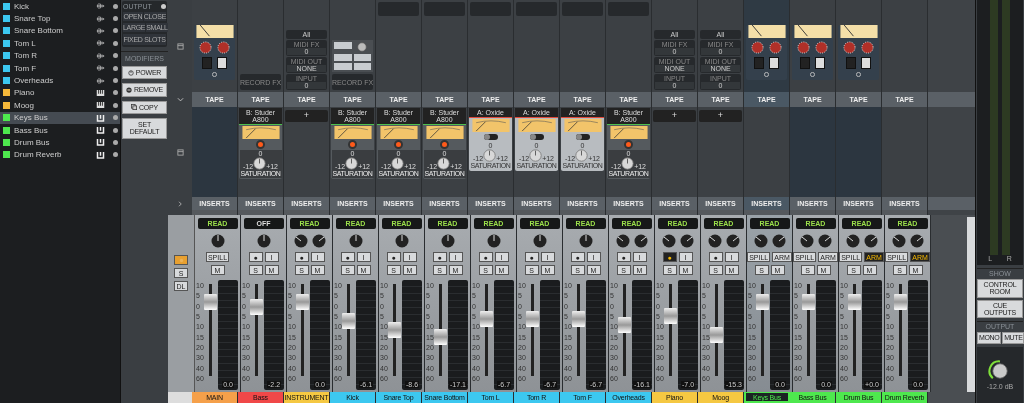 The height and width of the screenshot is (403, 1024). Describe the element at coordinates (60, 142) in the screenshot. I see `track-row: Drum Bus` at that location.